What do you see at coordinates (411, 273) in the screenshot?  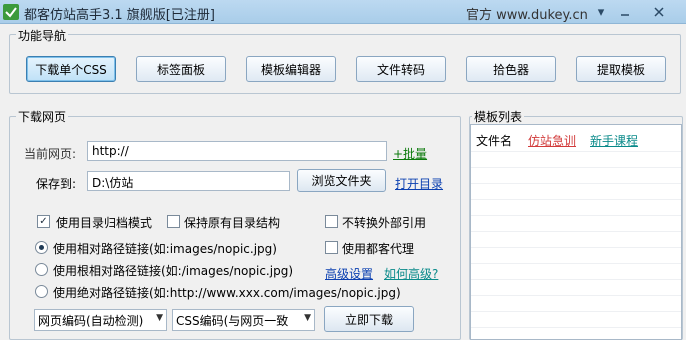 I see `how-advanced-link: 如何高级?` at bounding box center [411, 273].